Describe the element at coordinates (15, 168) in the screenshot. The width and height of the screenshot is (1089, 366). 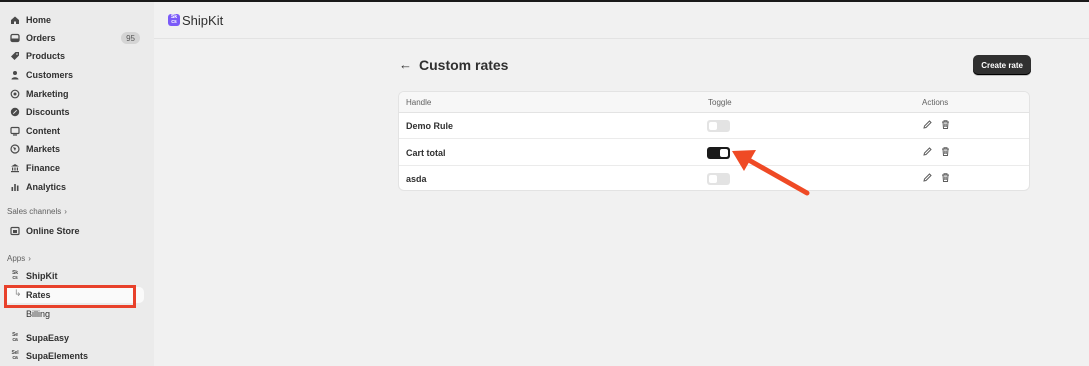
I see `bank-icon` at that location.